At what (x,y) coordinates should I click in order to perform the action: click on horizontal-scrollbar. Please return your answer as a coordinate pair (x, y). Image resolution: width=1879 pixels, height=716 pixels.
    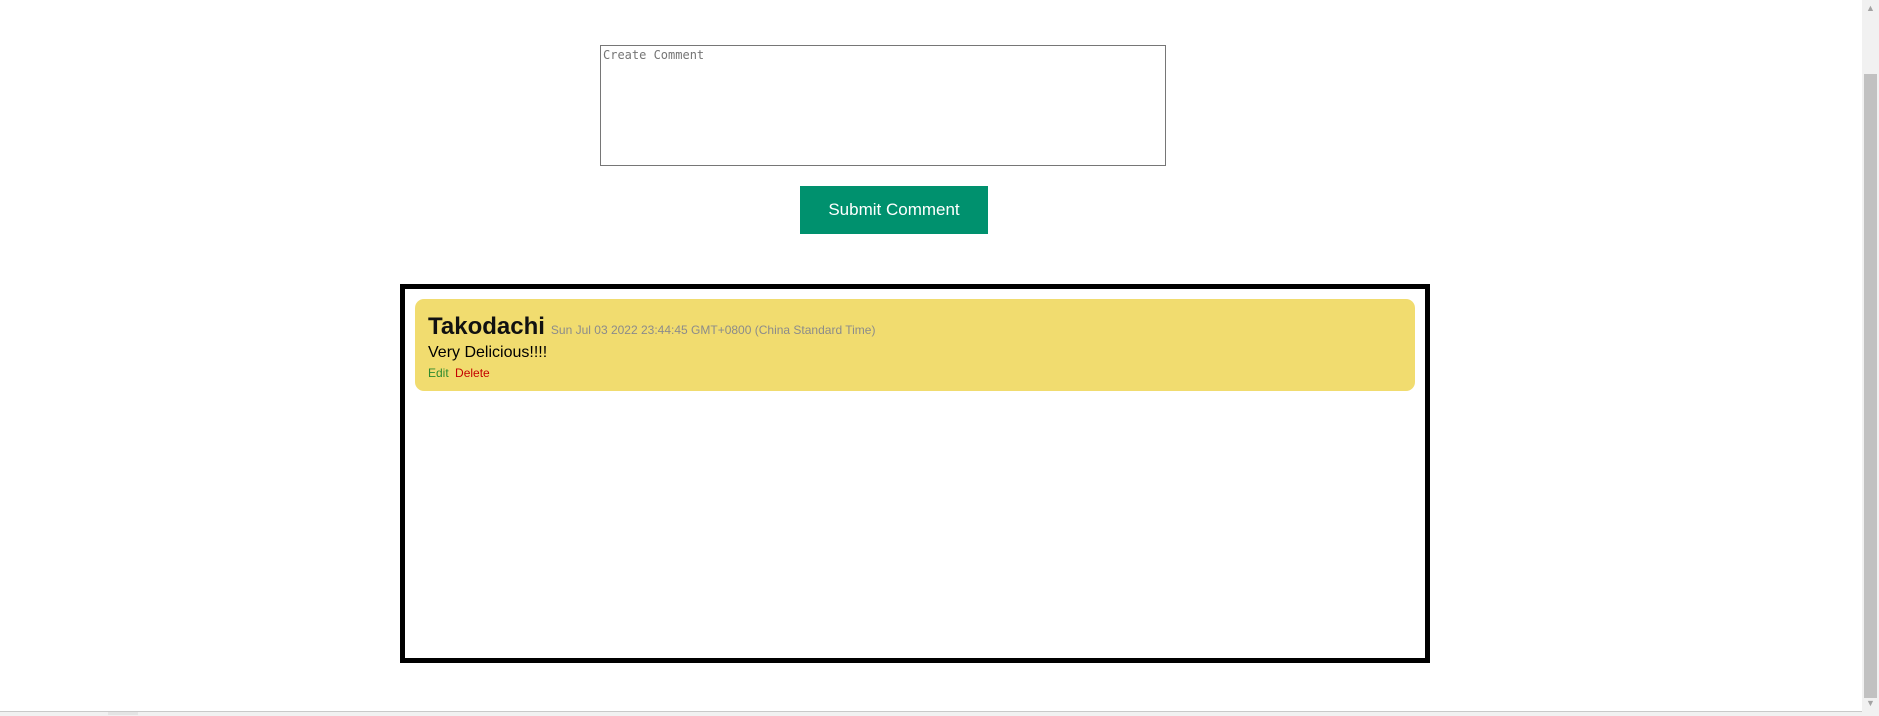
    Looking at the image, I should click on (931, 713).